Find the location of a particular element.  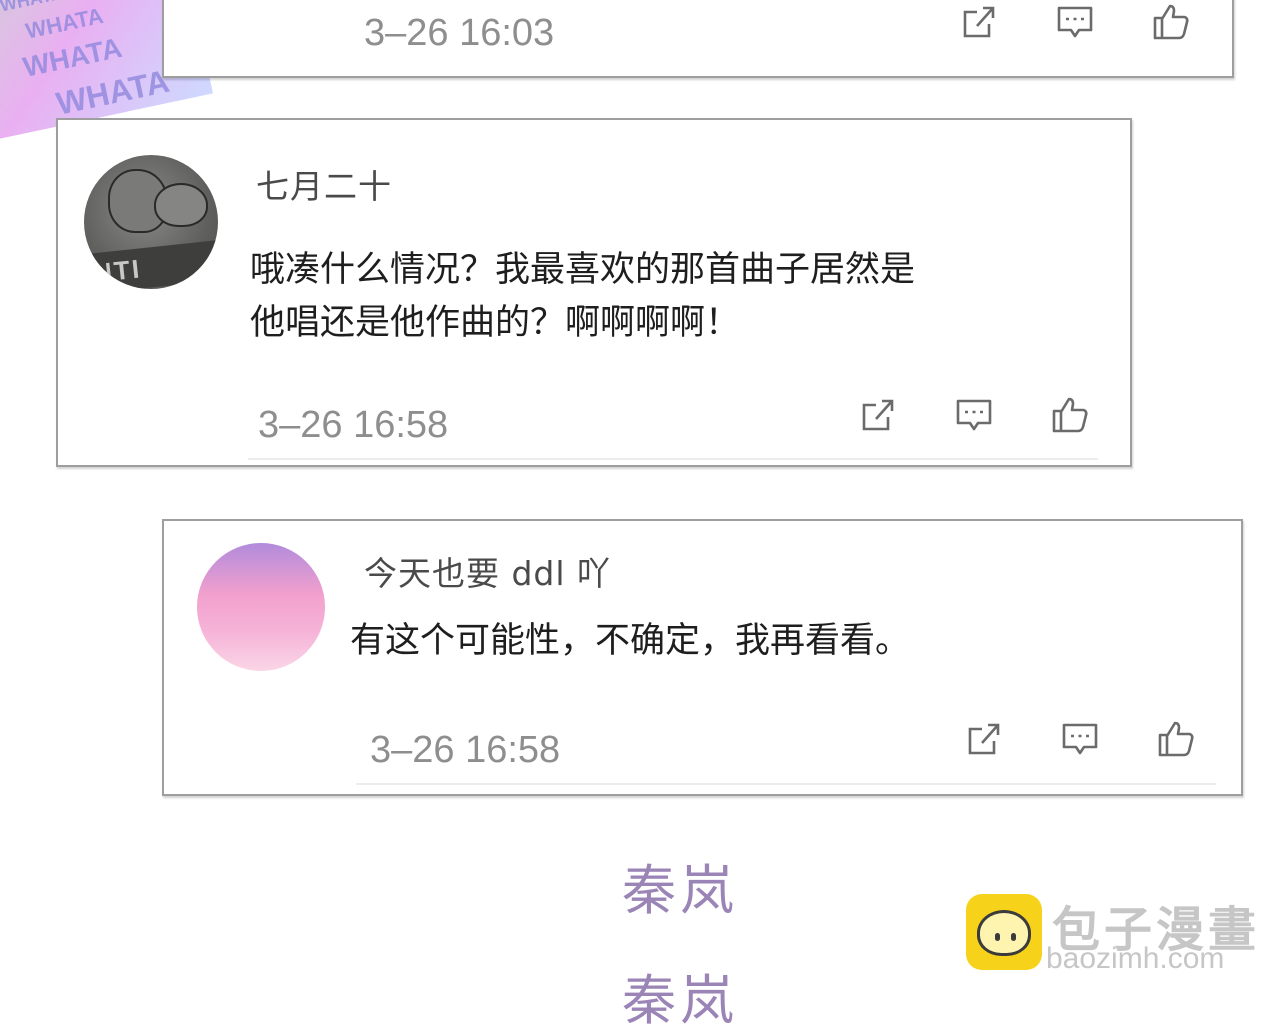

cartoon-dog-graphic is located at coordinates (181, 205).